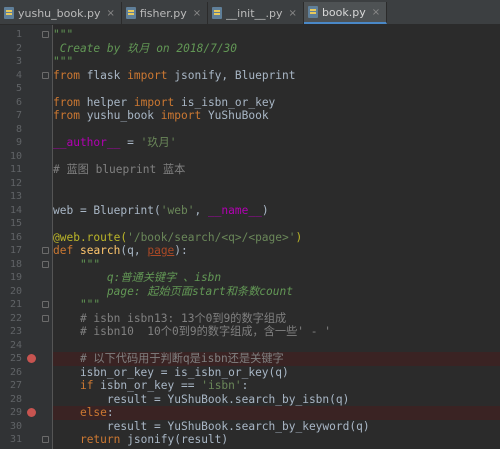 The width and height of the screenshot is (500, 449). Describe the element at coordinates (276, 427) in the screenshot. I see `code-line: result = YuShuBook.search_by_keyword(q)` at that location.